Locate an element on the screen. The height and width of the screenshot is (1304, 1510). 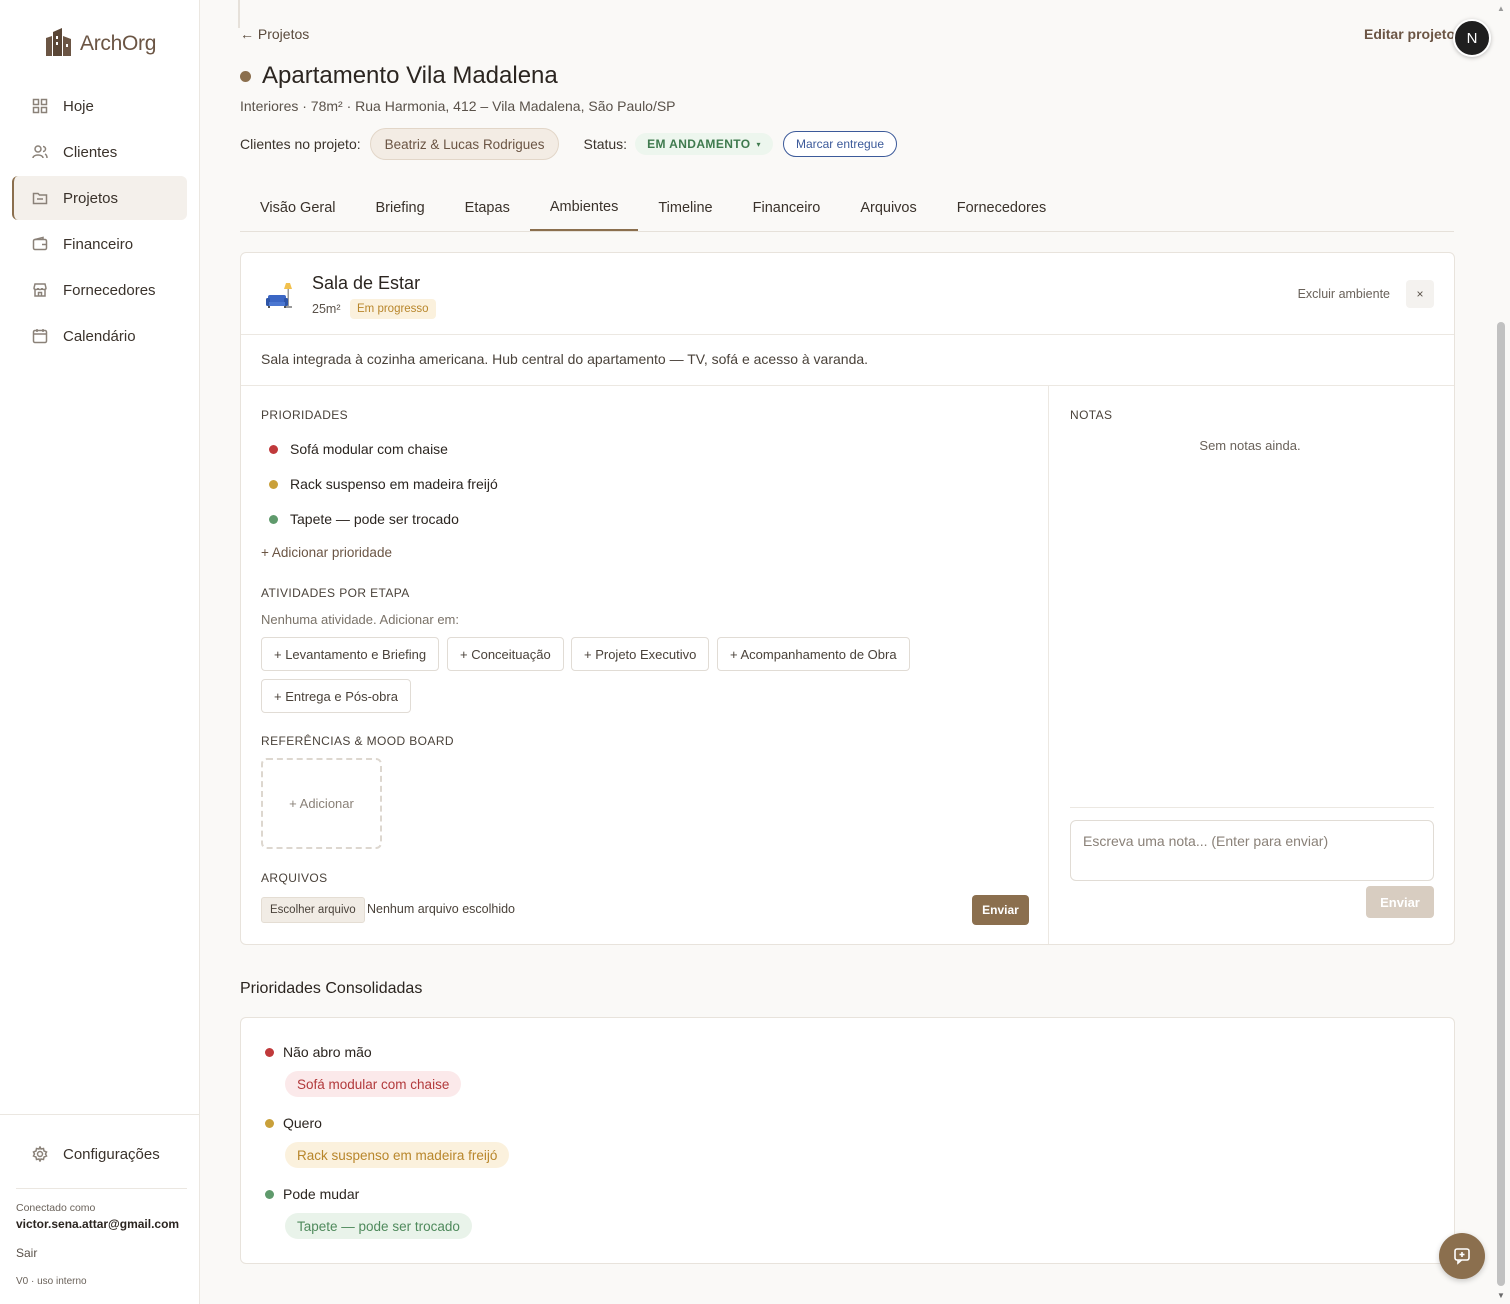
moodboard-add-button: + Adicionar is located at coordinates (321, 803).